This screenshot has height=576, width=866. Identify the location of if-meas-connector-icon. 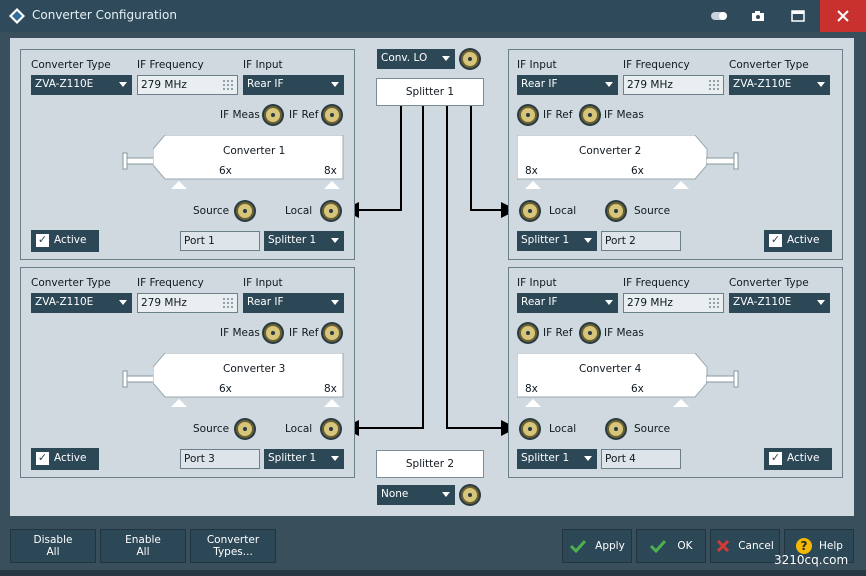
(273, 333).